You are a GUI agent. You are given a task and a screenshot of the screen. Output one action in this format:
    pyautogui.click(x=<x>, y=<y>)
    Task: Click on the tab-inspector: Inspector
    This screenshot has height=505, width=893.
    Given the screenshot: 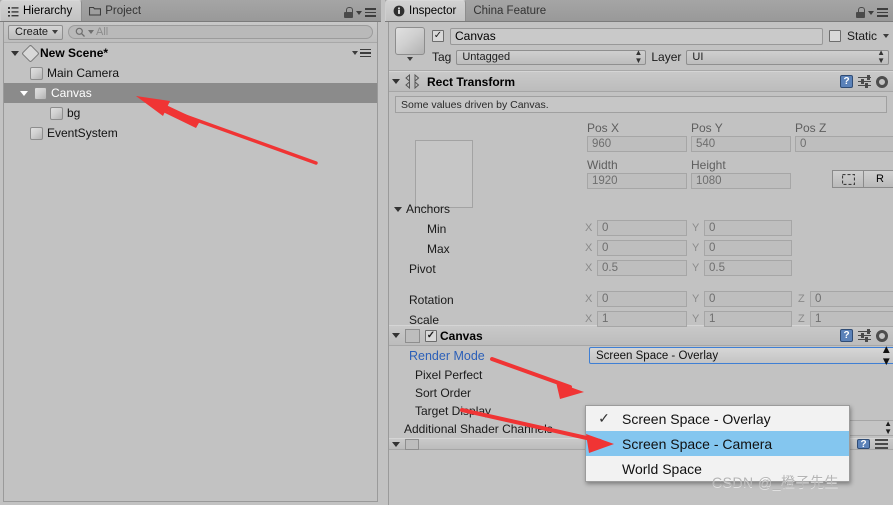 What is the action you would take?
    pyautogui.click(x=426, y=10)
    